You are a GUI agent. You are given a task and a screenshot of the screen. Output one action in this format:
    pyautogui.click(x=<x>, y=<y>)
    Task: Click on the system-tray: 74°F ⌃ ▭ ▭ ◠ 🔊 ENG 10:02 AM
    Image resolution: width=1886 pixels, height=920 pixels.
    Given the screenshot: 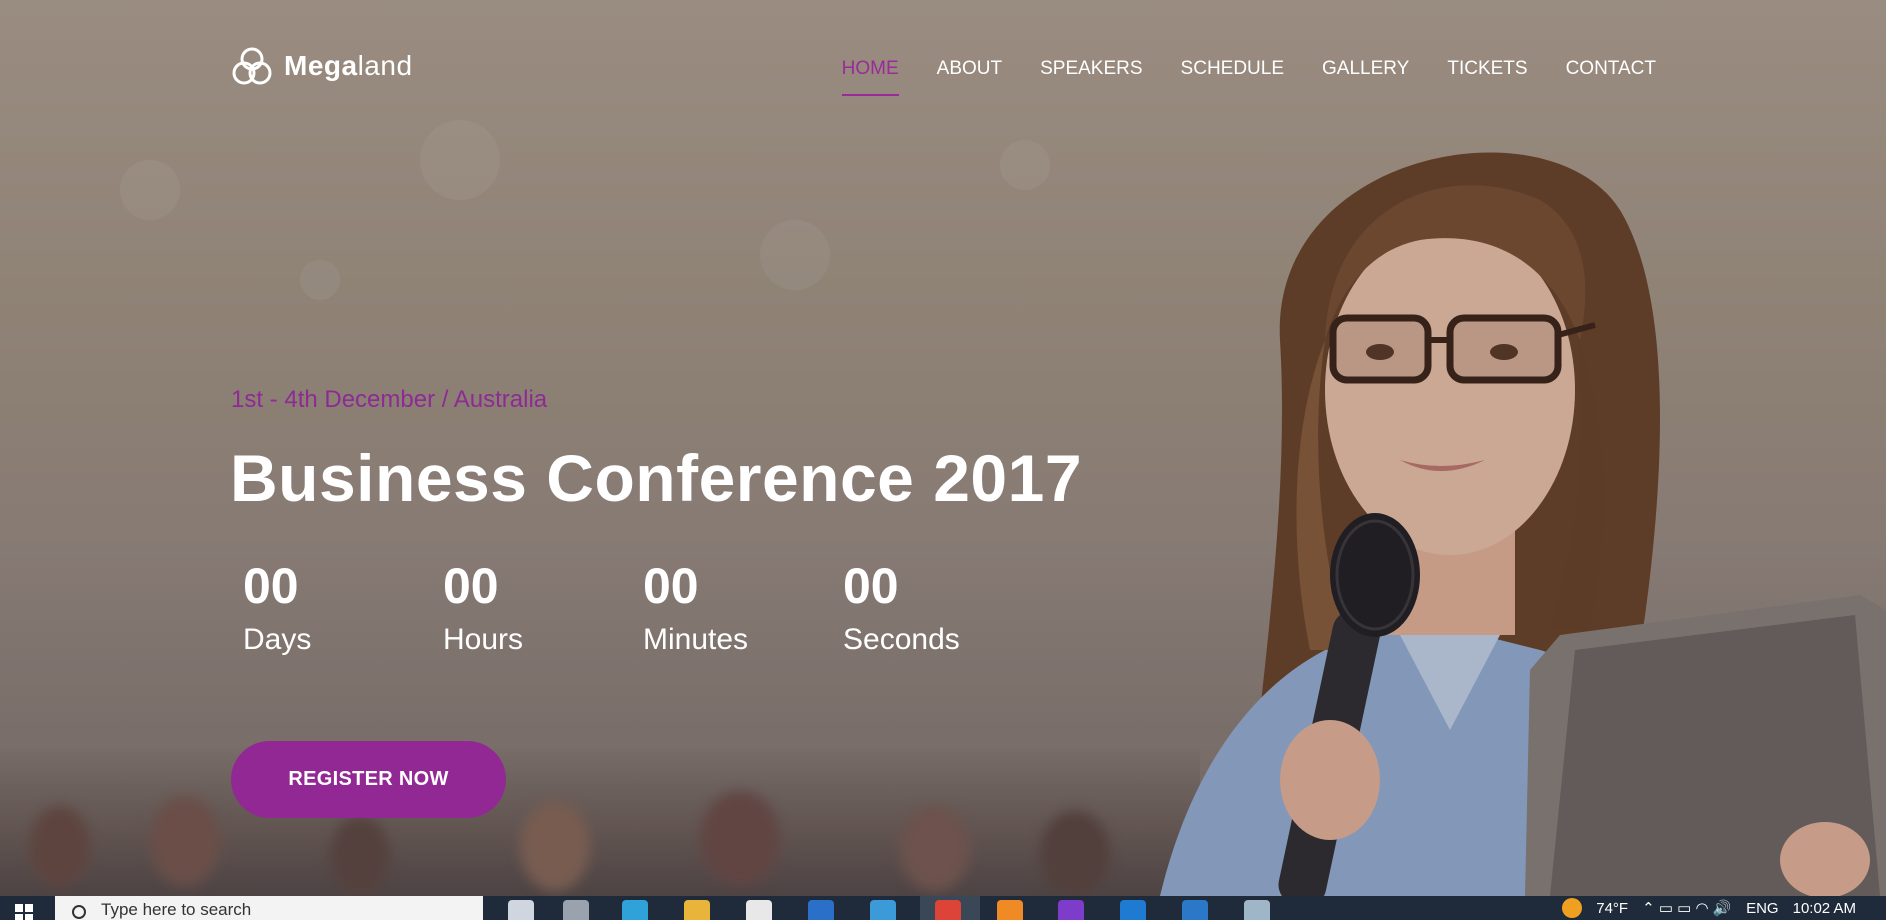 What is the action you would take?
    pyautogui.click(x=1724, y=908)
    